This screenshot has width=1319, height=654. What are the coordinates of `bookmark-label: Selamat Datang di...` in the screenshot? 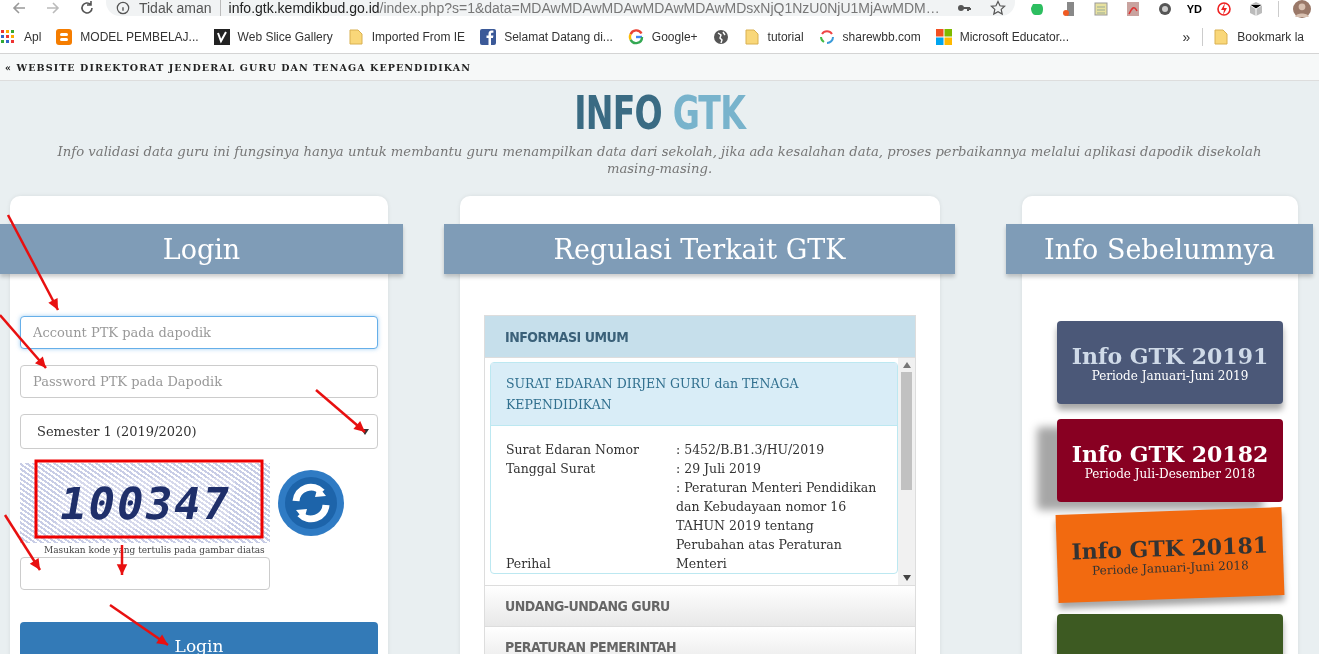 It's located at (558, 36).